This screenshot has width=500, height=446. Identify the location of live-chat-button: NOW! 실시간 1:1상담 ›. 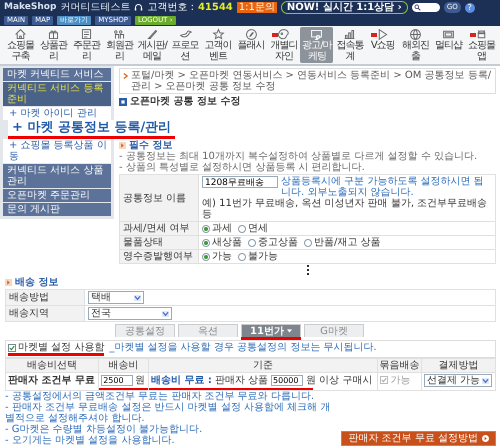
(344, 7).